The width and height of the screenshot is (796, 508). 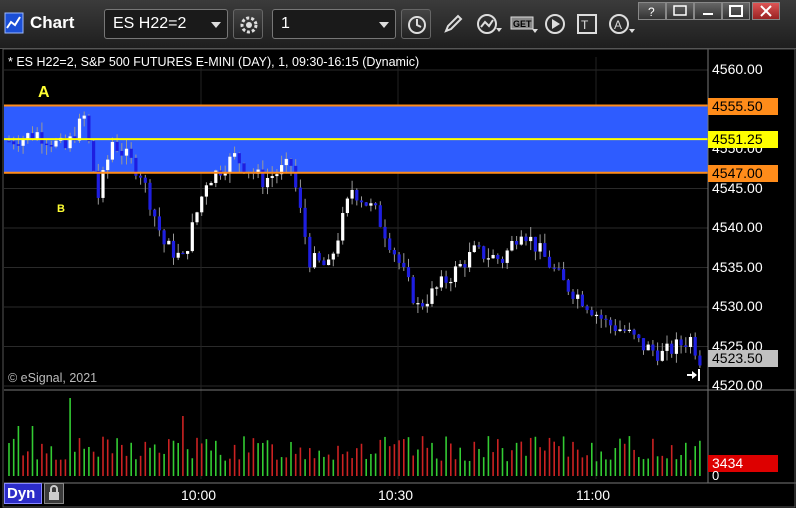 What do you see at coordinates (737, 69) in the screenshot?
I see `price-tick-label: 4560.00` at bounding box center [737, 69].